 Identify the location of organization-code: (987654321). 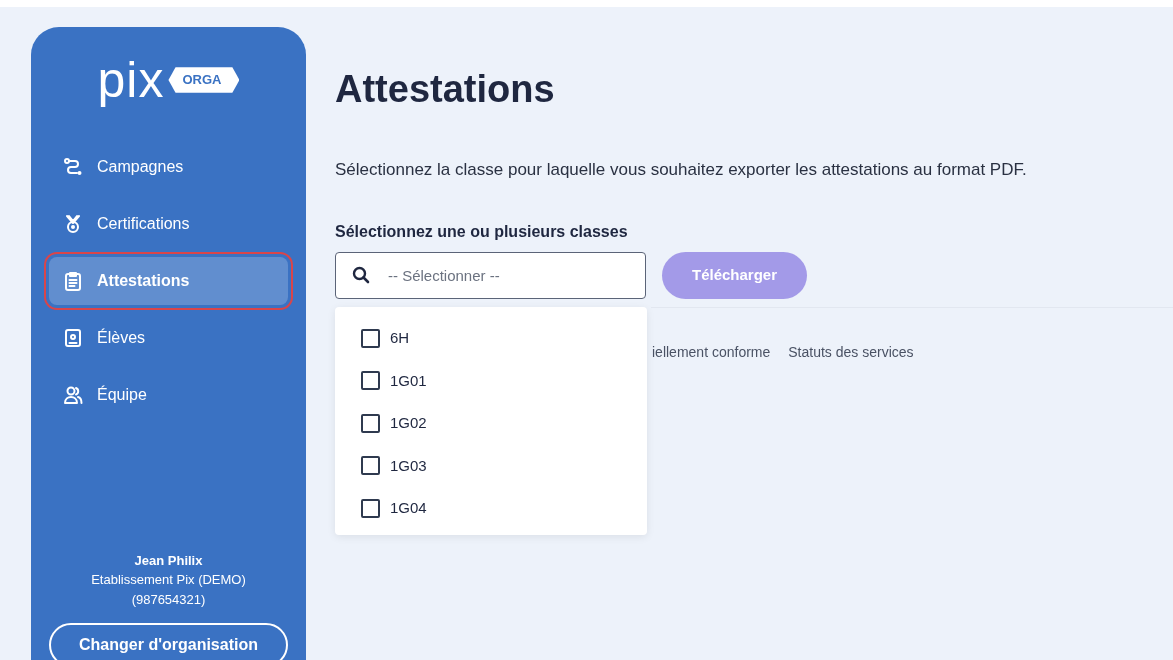
(168, 599).